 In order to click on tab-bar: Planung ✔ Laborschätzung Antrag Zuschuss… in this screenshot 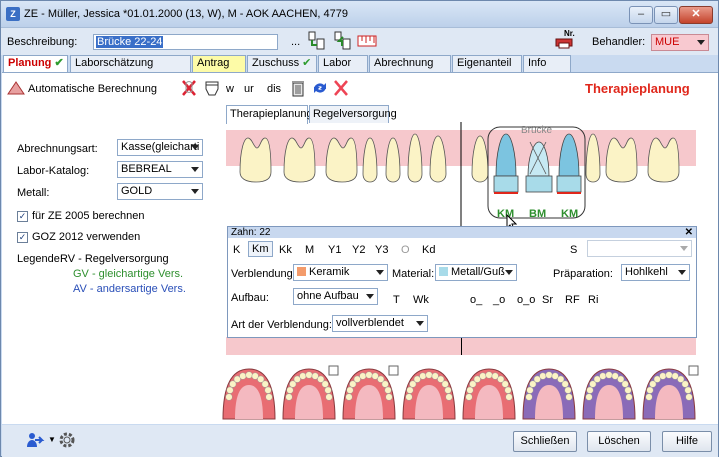, I will do `click(360, 64)`.